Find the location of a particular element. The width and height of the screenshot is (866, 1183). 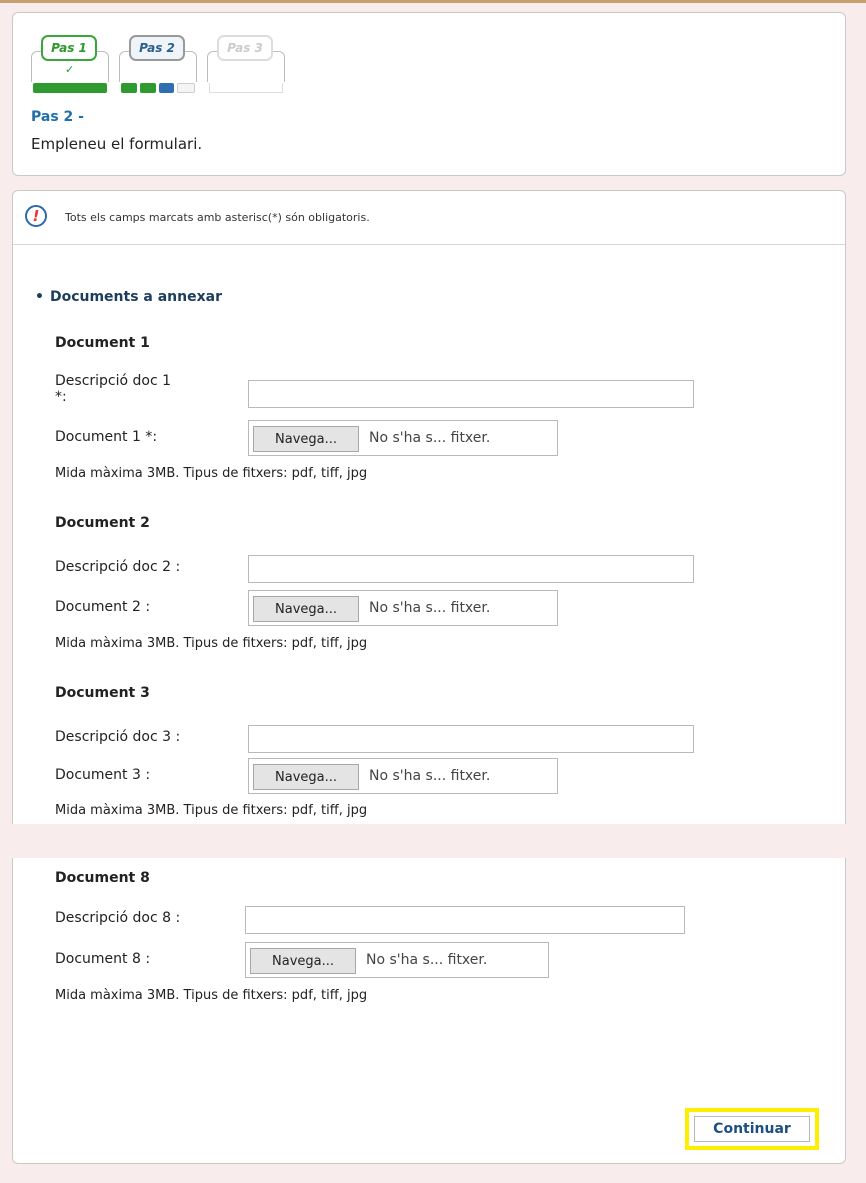

document-1-description-input is located at coordinates (471, 394).